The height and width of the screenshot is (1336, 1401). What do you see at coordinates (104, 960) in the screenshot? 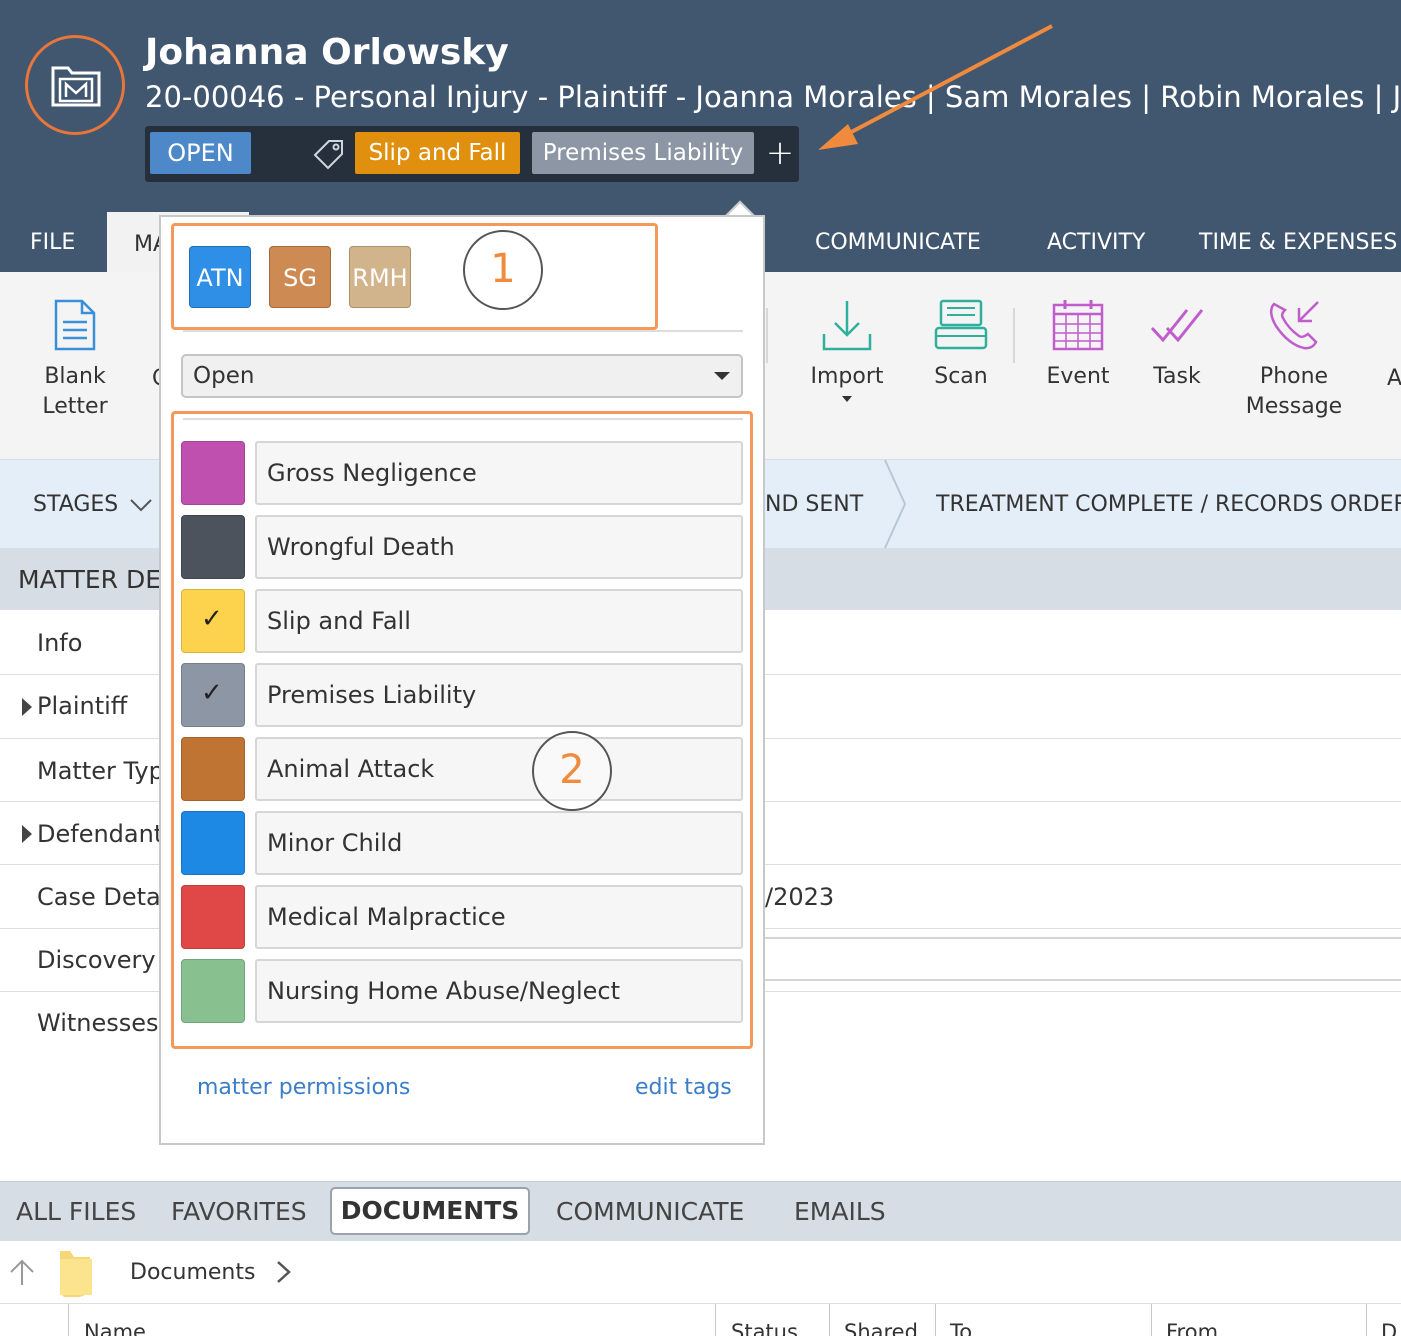
I see `detail-label-discovery: Discovery I` at bounding box center [104, 960].